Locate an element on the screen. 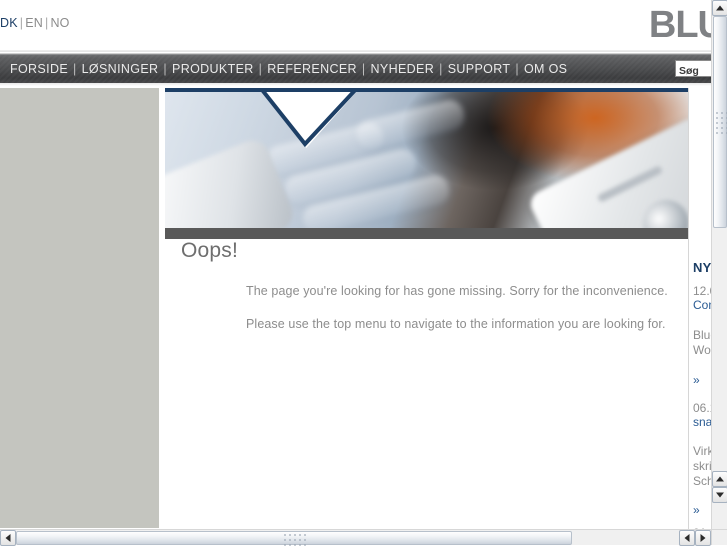 The width and height of the screenshot is (727, 546). language-link-dk: DK is located at coordinates (9, 23).